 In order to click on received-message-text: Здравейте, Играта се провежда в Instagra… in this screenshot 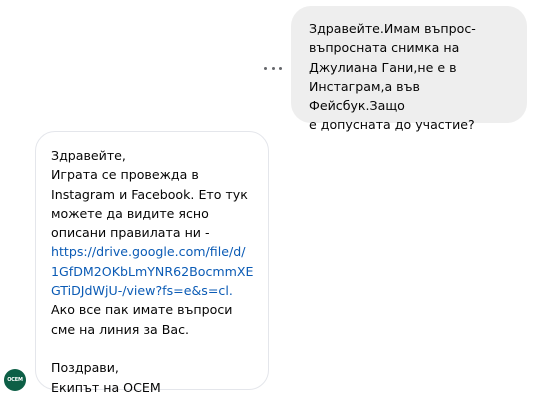, I will do `click(149, 194)`.